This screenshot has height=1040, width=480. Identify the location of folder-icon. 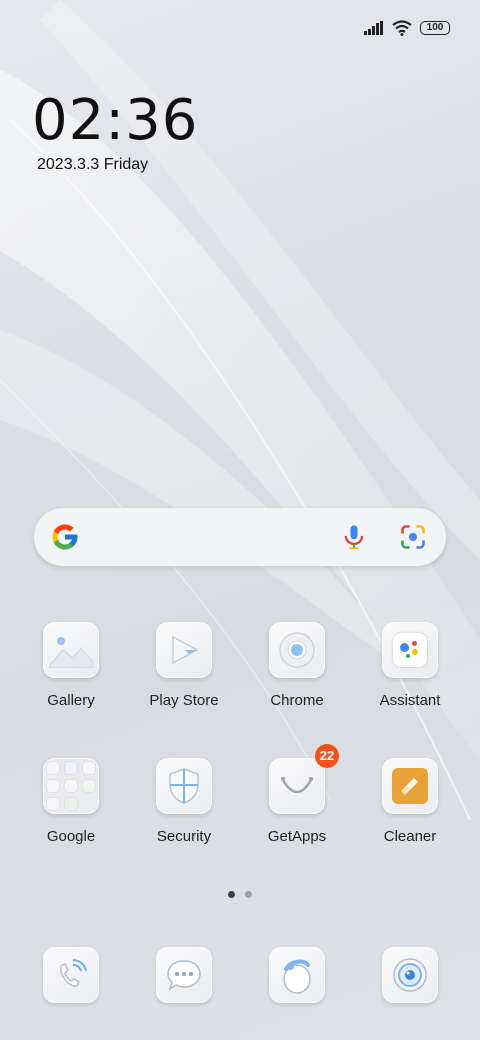
(71, 786).